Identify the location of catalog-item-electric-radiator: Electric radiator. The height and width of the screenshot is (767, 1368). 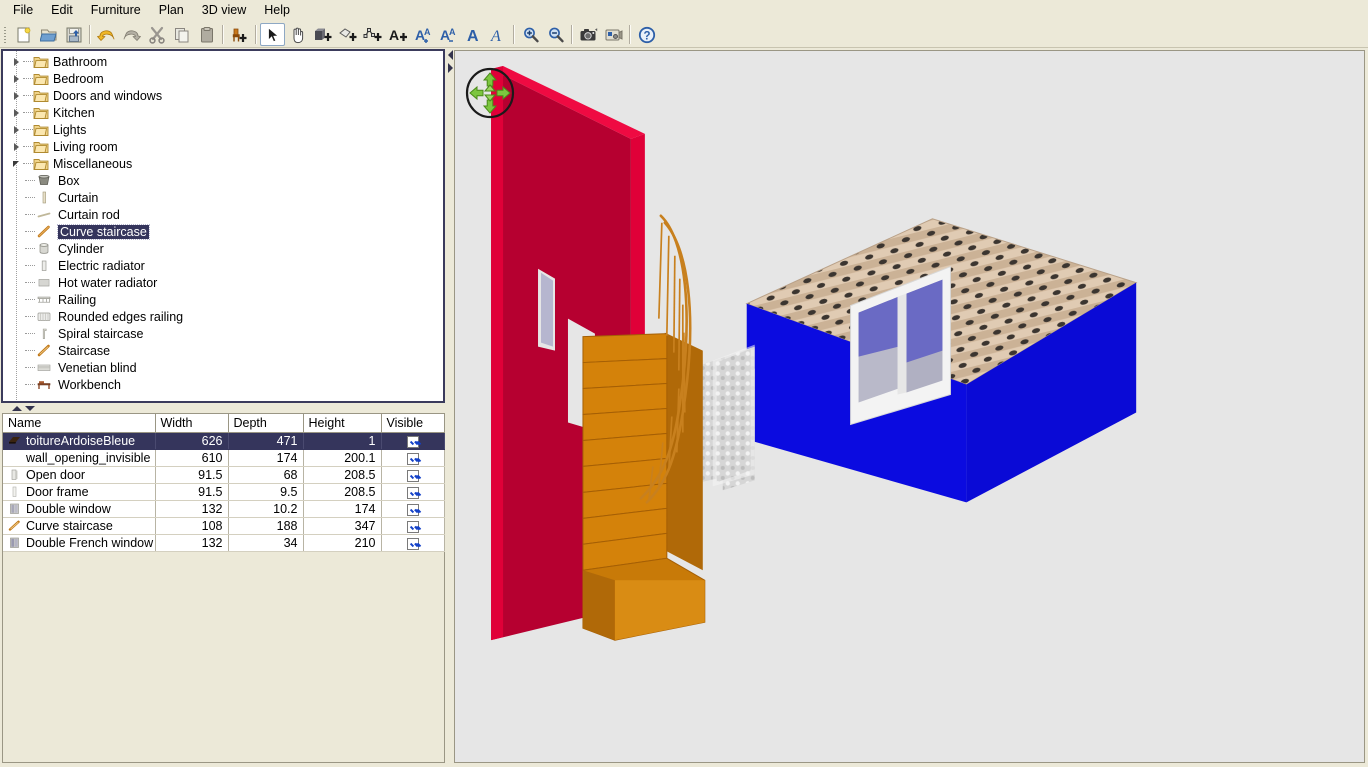
(223, 265).